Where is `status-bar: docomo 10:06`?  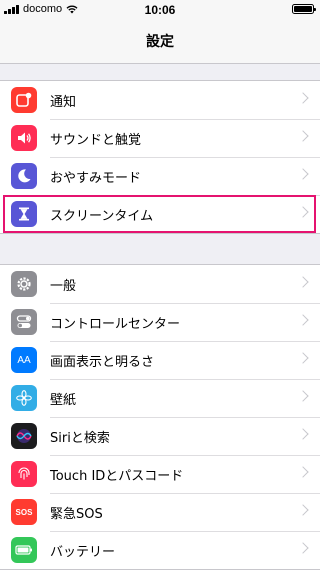
status-bar: docomo 10:06 is located at coordinates (160, 10).